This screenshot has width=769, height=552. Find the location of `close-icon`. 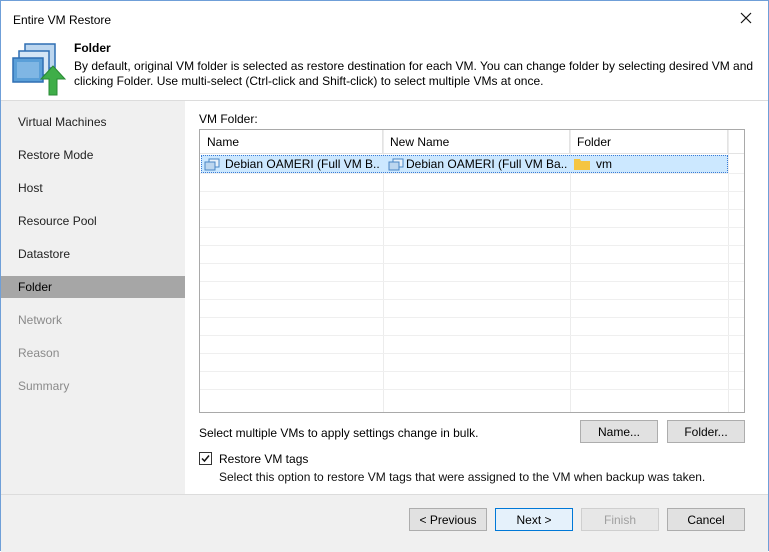

close-icon is located at coordinates (746, 18).